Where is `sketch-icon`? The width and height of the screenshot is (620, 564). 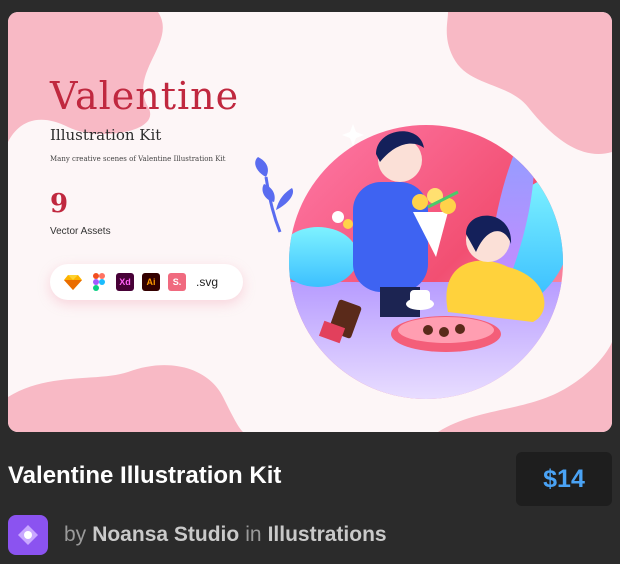
sketch-icon is located at coordinates (73, 282).